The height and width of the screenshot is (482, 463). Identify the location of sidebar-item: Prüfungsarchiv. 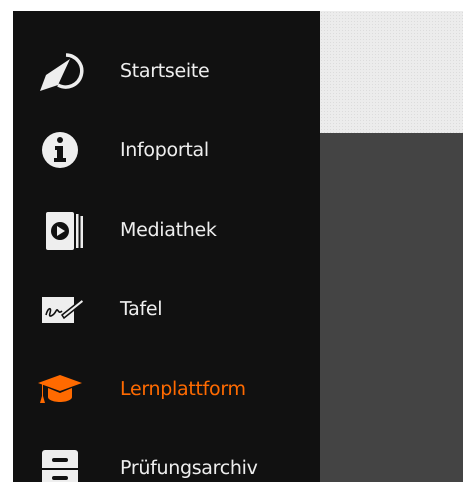
(166, 455).